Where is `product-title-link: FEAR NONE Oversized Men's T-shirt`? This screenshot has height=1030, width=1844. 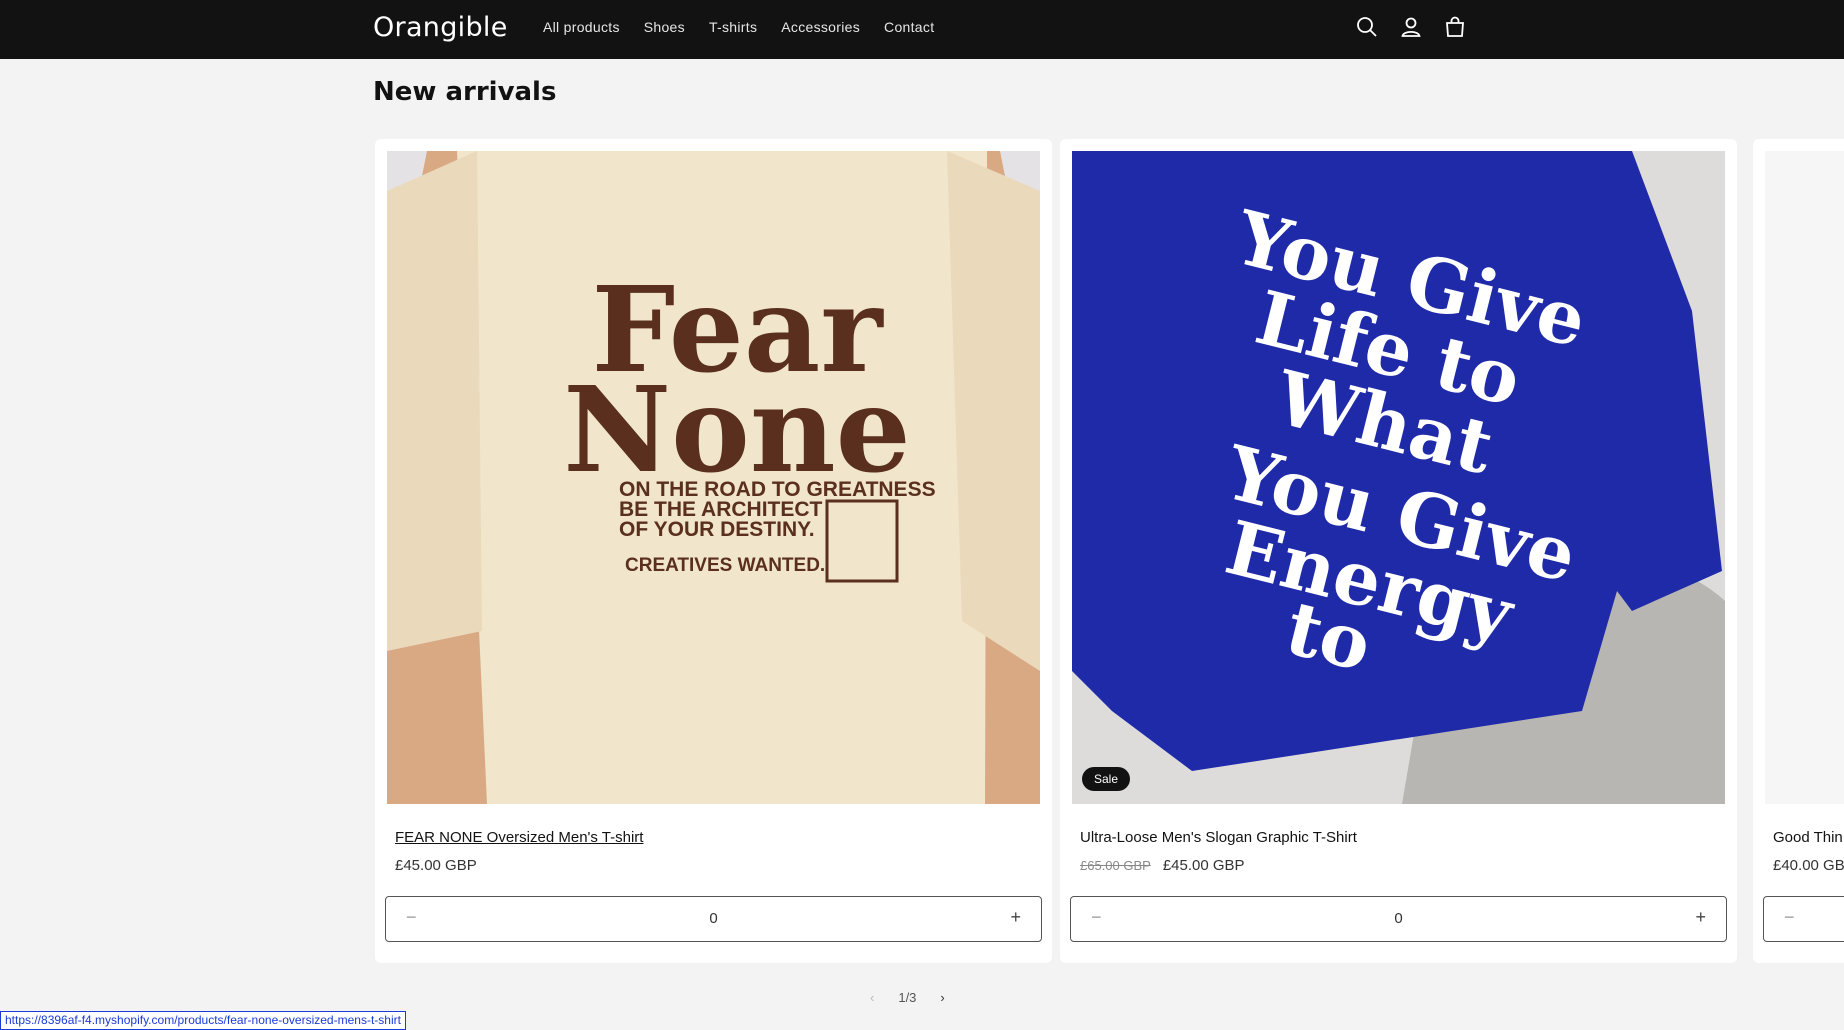 product-title-link: FEAR NONE Oversized Men's T-shirt is located at coordinates (519, 837).